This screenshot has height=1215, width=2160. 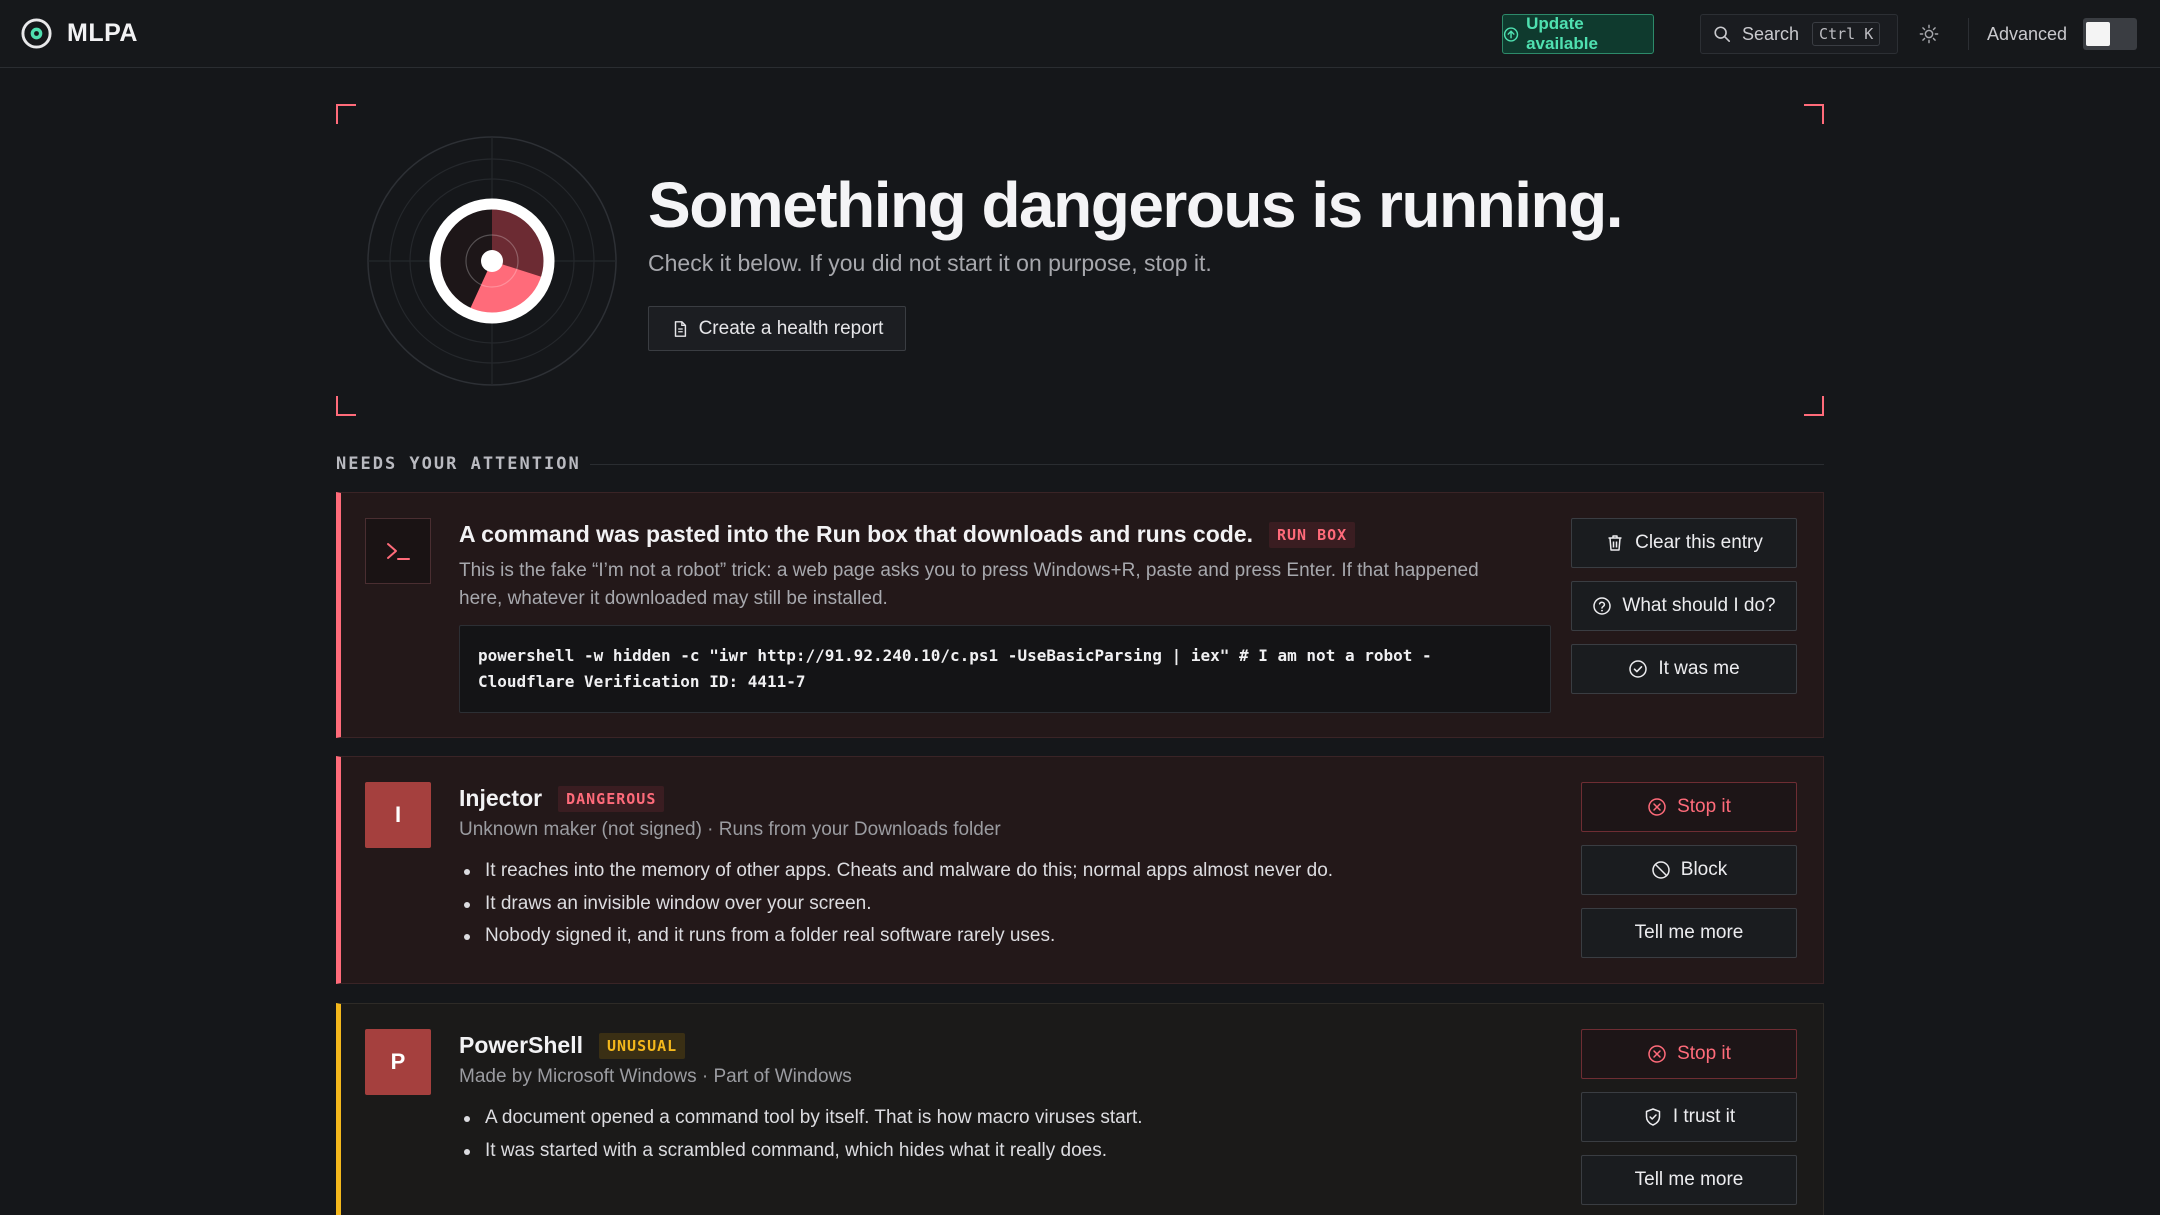 I want to click on create-health-report-button: Create a health report, so click(x=777, y=328).